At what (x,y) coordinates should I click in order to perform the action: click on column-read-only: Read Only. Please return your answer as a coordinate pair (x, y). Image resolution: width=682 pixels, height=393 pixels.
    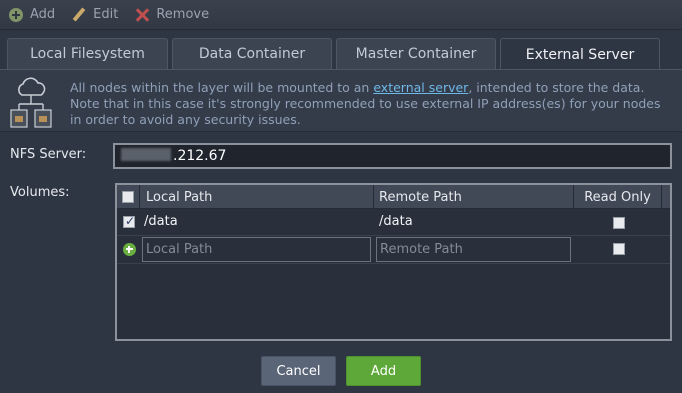
    Looking at the image, I should click on (618, 197).